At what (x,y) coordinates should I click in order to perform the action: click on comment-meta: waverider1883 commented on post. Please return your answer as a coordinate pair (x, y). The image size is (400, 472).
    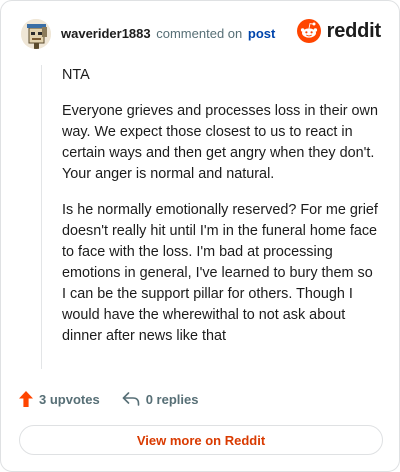
    Looking at the image, I should click on (168, 34).